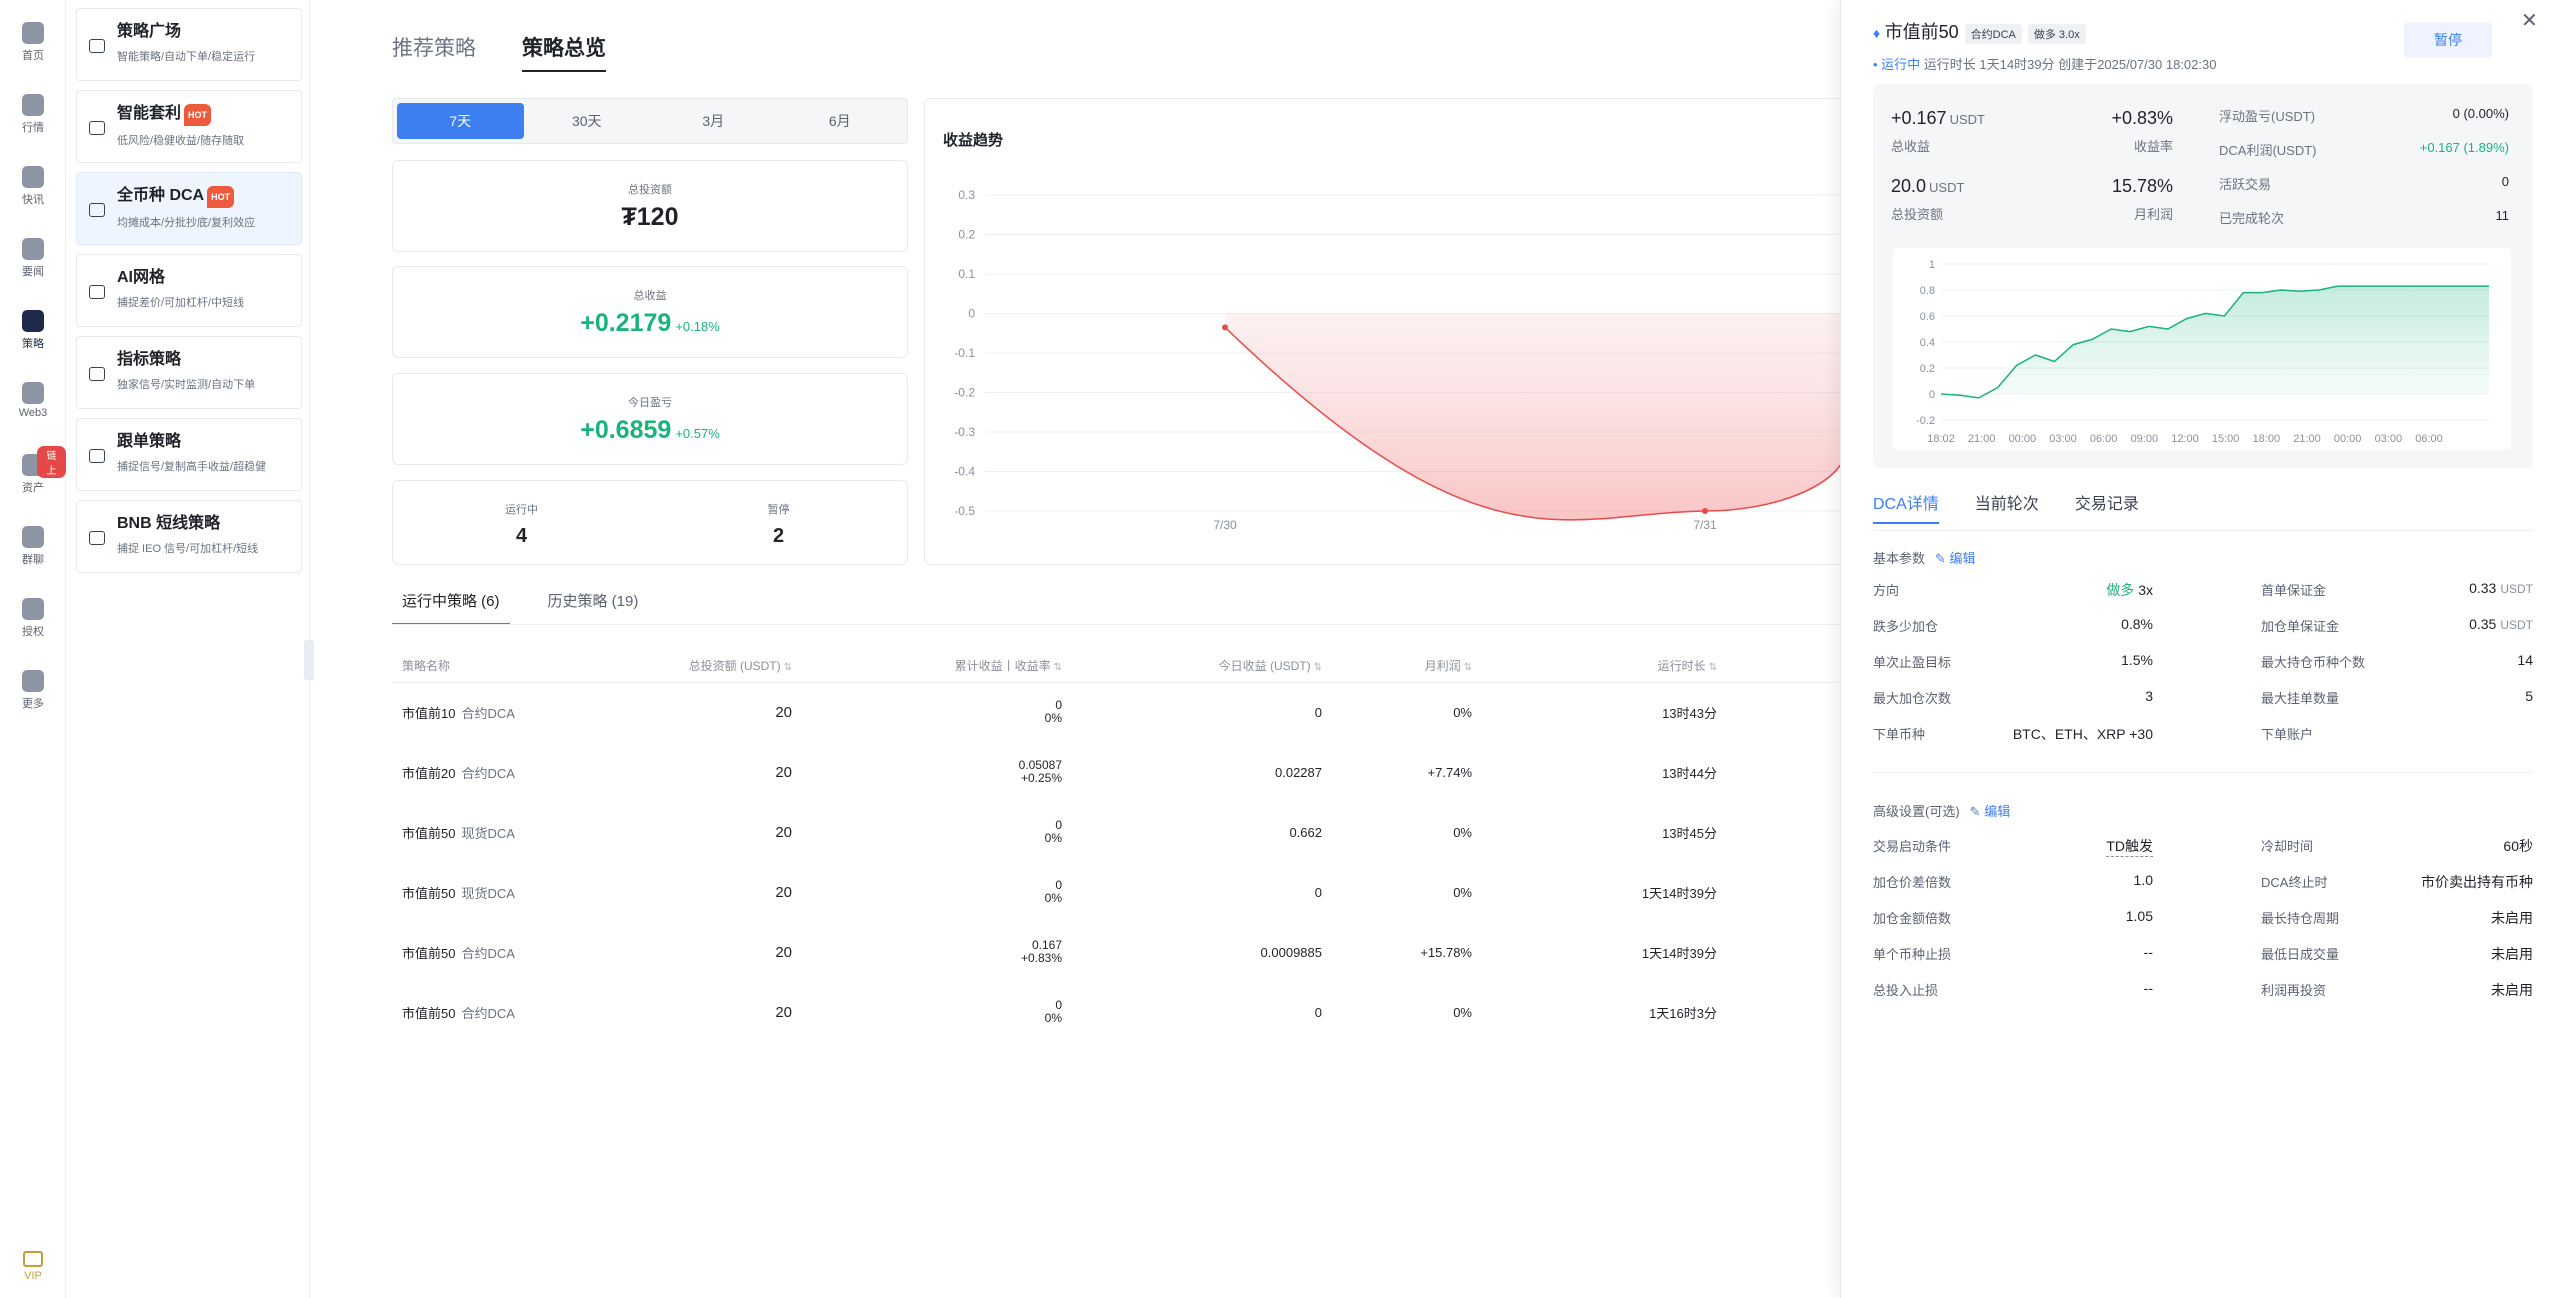 This screenshot has width=2559, height=1298. I want to click on tab-overview: 策略总览, so click(564, 52).